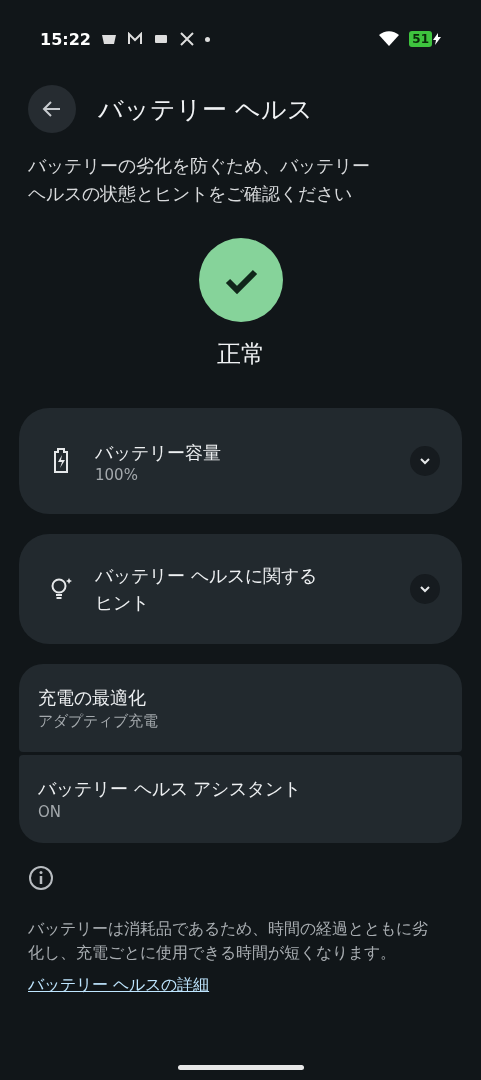 The image size is (481, 1080). I want to click on expandable-card: バッテリー ヘルスに関するヒント, so click(240, 589).